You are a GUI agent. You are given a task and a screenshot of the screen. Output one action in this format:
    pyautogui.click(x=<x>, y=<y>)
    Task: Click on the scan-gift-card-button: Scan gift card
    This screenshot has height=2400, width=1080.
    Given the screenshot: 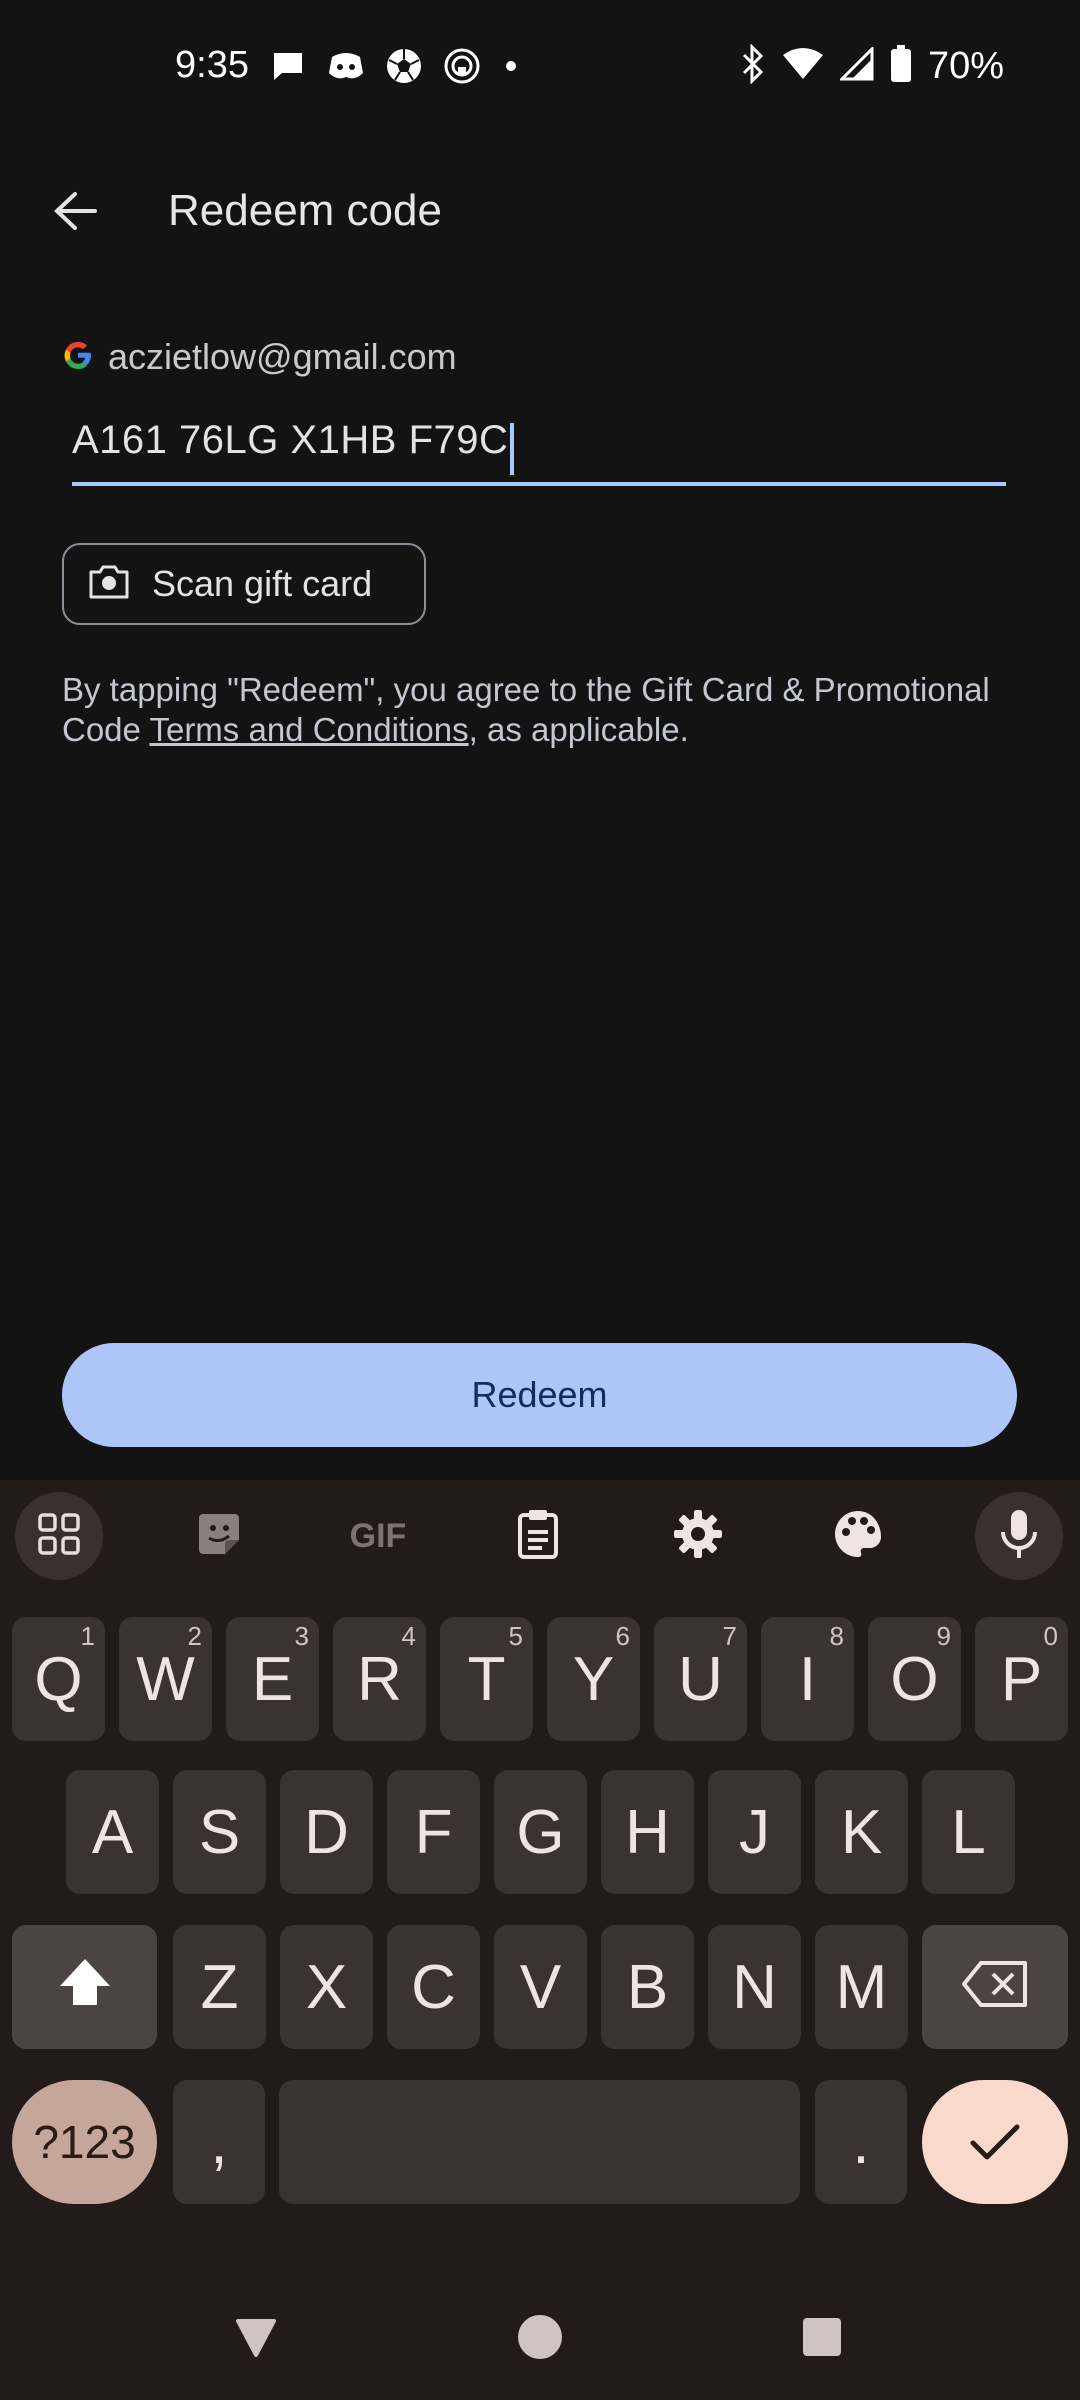 What is the action you would take?
    pyautogui.click(x=244, y=584)
    